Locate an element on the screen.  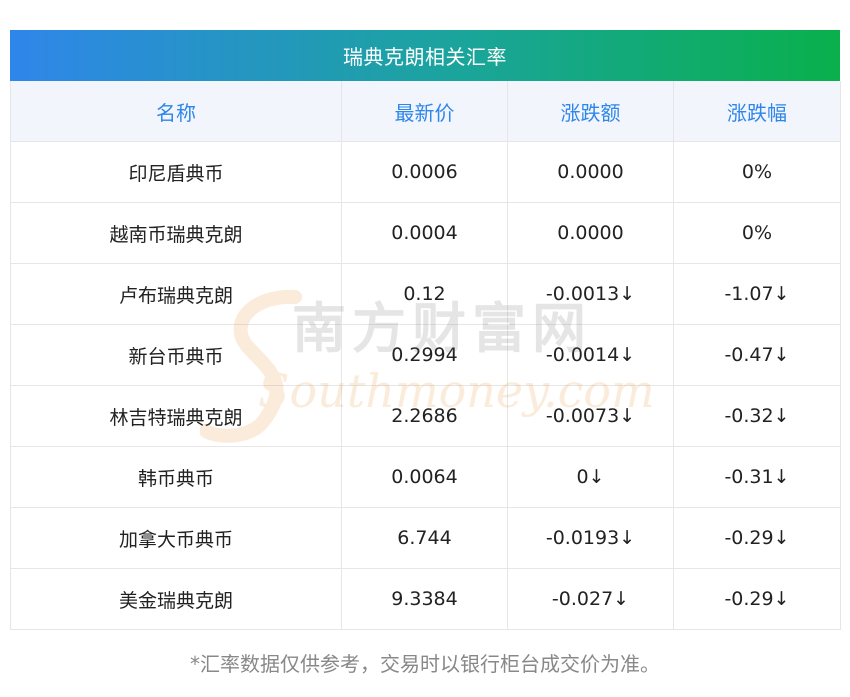
change-cell: 0↓ is located at coordinates (590, 477).